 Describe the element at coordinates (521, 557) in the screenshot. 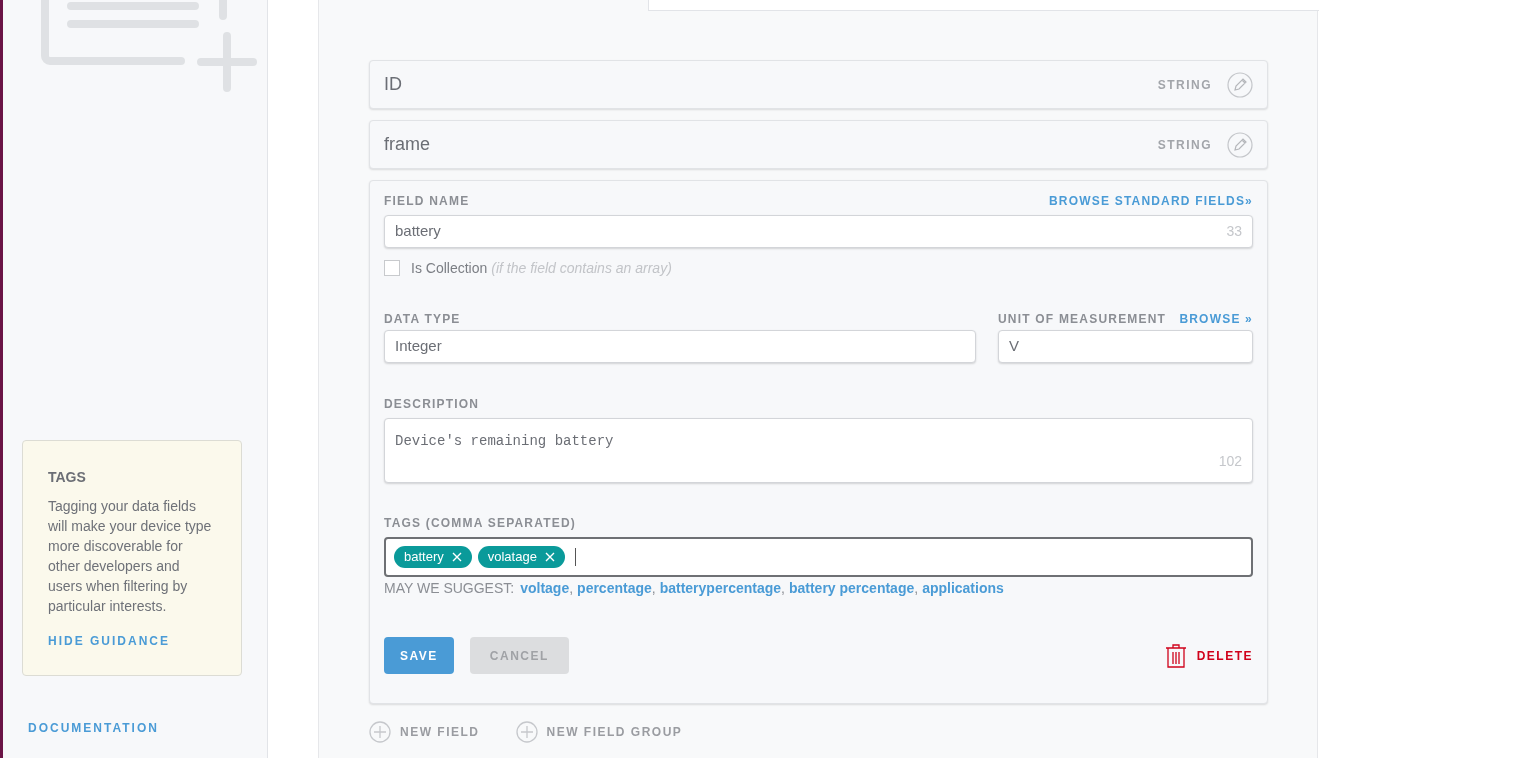

I see `tag-chip: volatage` at that location.